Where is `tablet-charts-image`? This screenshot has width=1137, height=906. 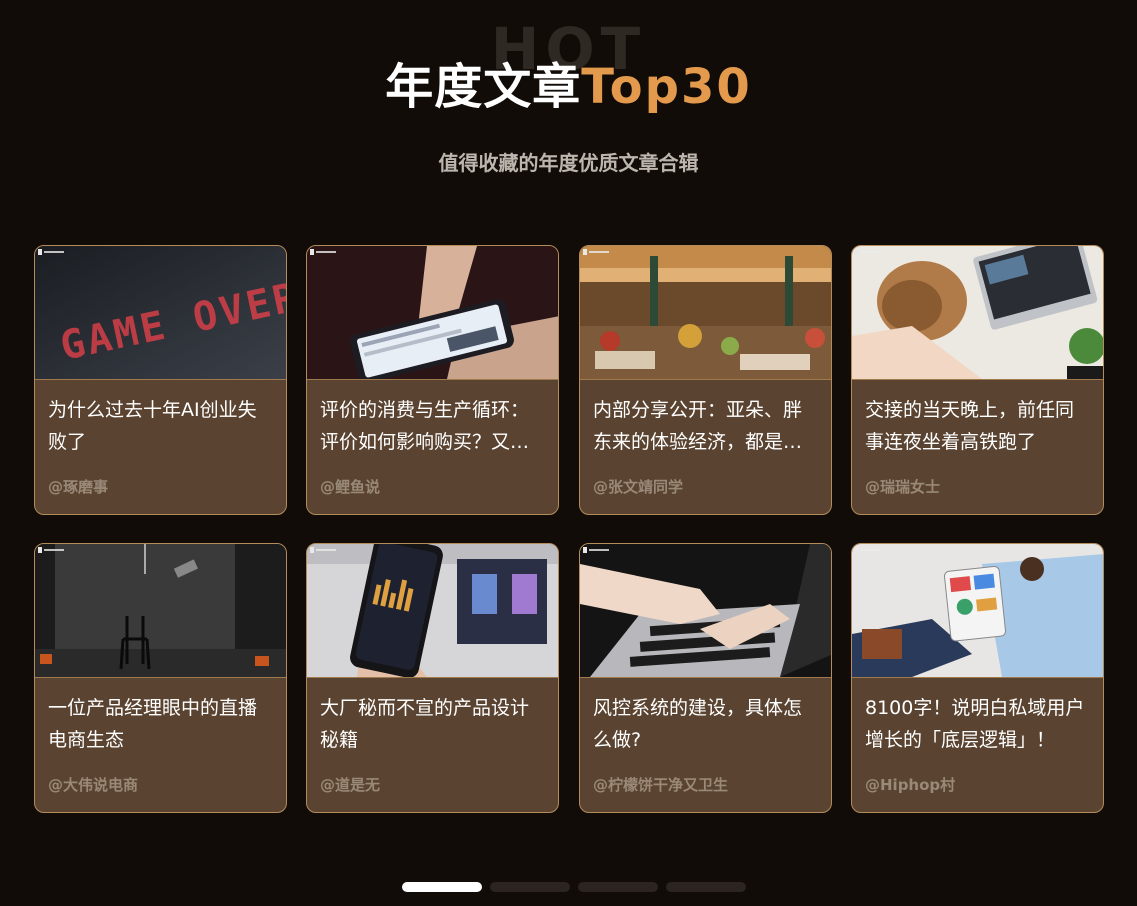
tablet-charts-image is located at coordinates (977, 611).